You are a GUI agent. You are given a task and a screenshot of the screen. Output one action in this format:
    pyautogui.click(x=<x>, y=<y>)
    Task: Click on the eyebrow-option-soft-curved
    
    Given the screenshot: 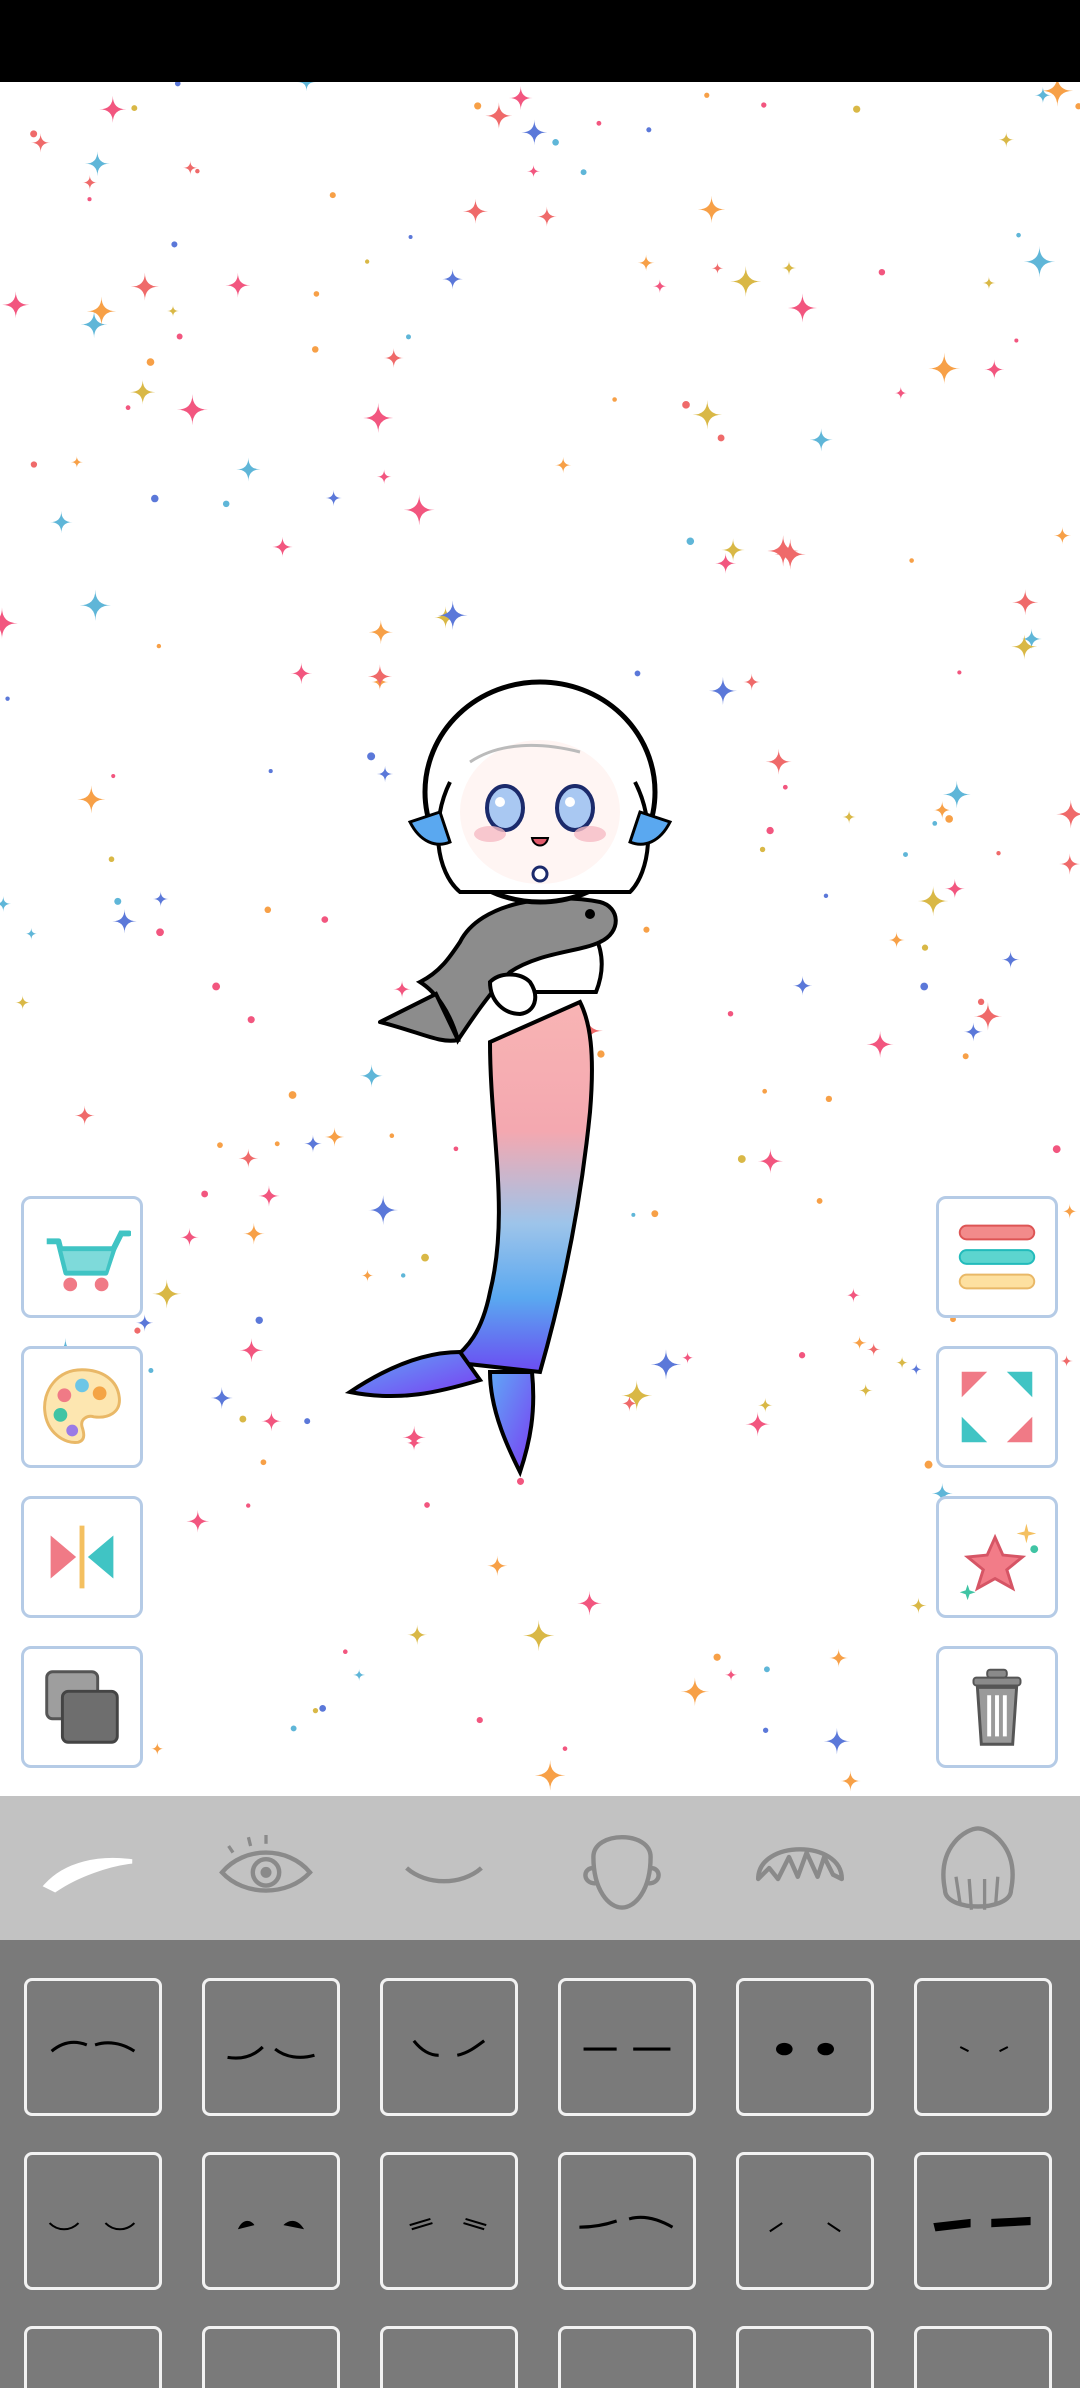 What is the action you would take?
    pyautogui.click(x=271, y=2047)
    